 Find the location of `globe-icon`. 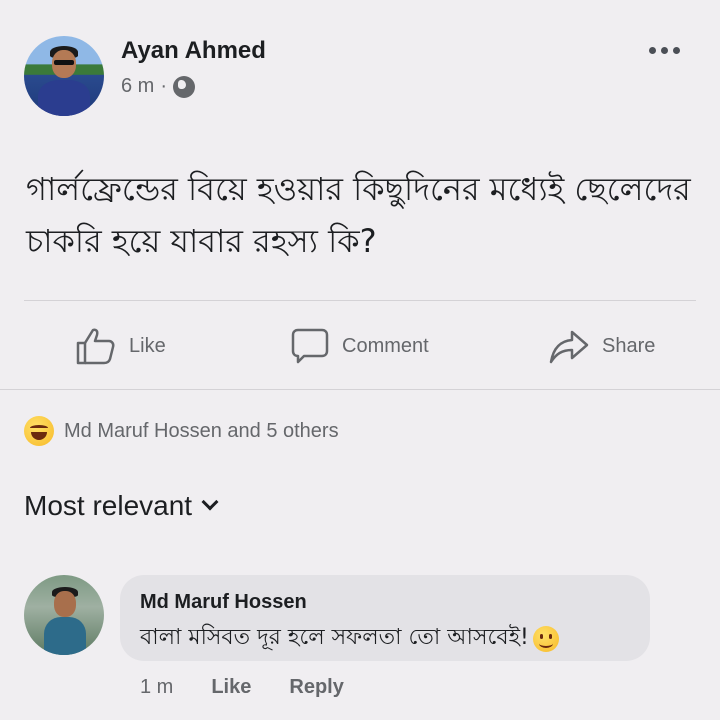

globe-icon is located at coordinates (184, 86).